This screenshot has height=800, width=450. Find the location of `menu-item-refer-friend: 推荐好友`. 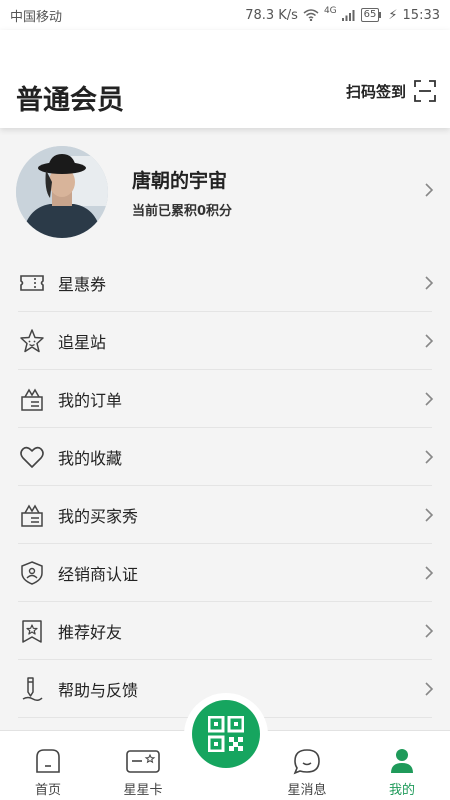

menu-item-refer-friend: 推荐好友 is located at coordinates (225, 631).